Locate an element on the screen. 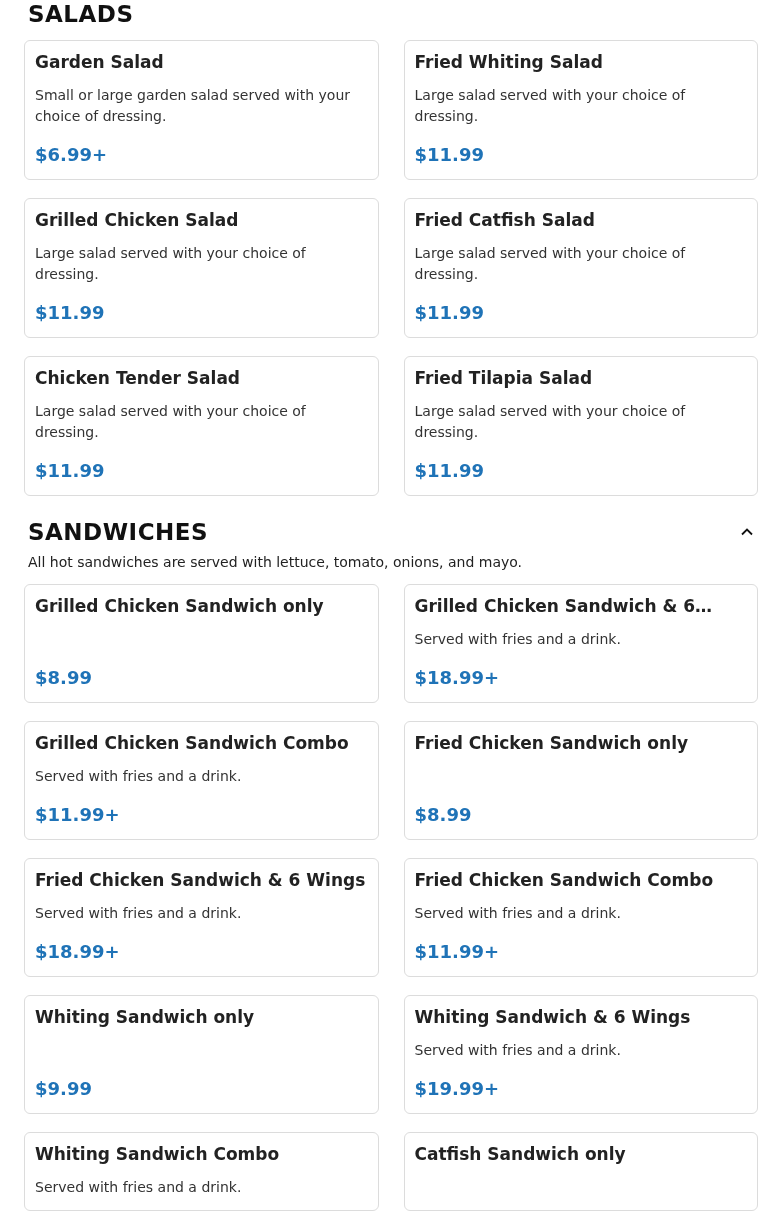  item-name: Grilled Chicken Sandwich Combo is located at coordinates (192, 743).